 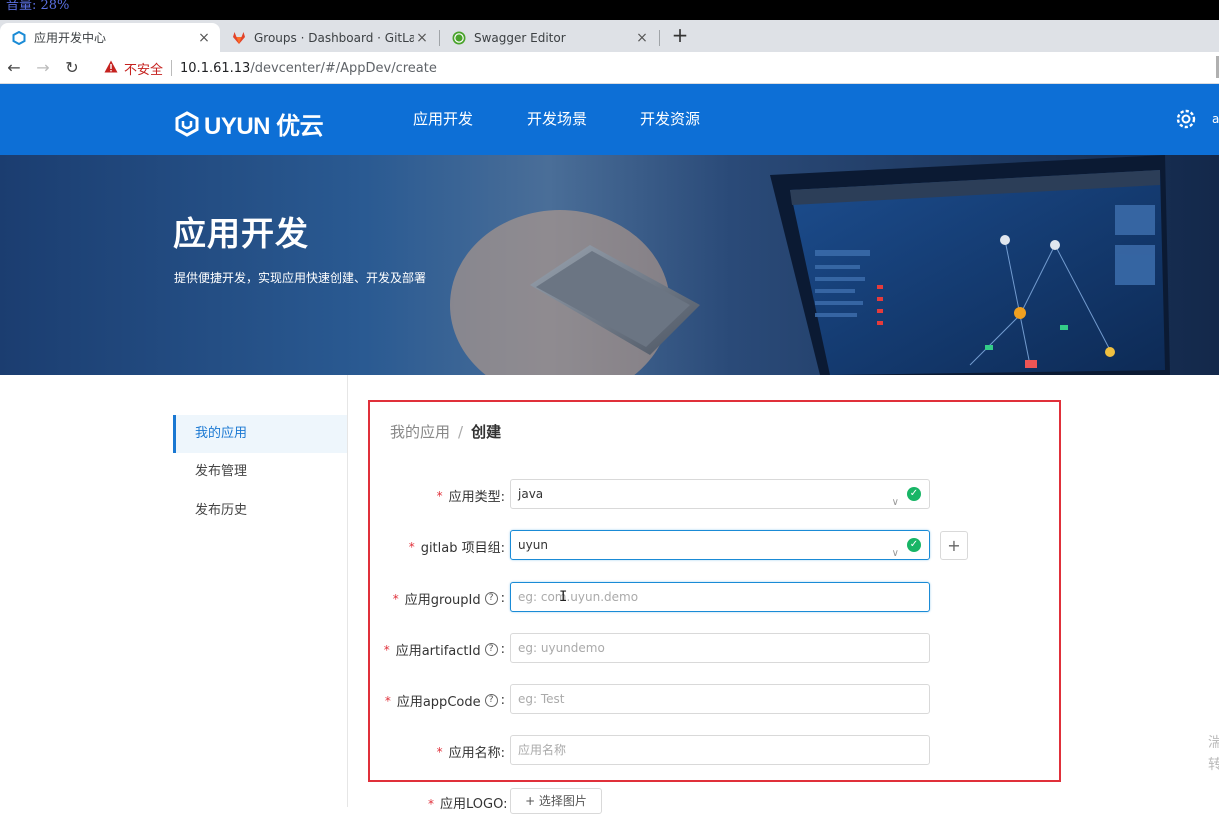 I want to click on form-row-artifact-id: * 应用artifactId?: eg: uyundemo, so click(x=680, y=648).